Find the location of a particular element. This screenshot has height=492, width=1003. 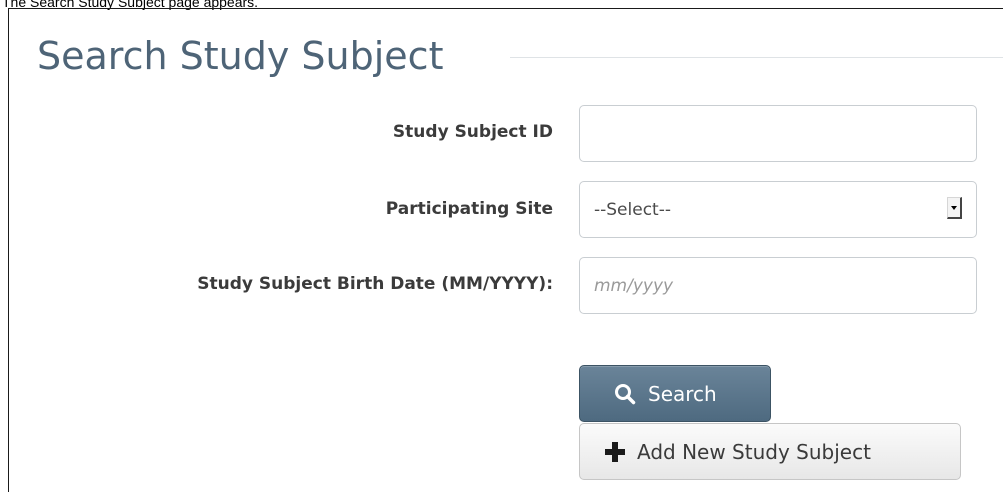

add-new-study-subject-label: Add New Study Subject is located at coordinates (754, 451).